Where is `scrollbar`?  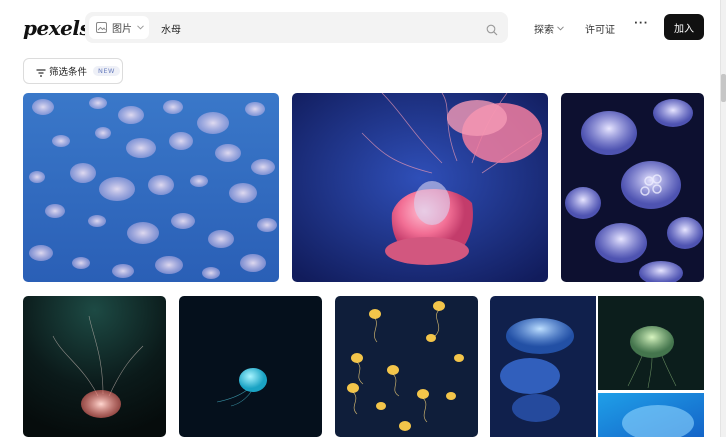
scrollbar is located at coordinates (723, 218).